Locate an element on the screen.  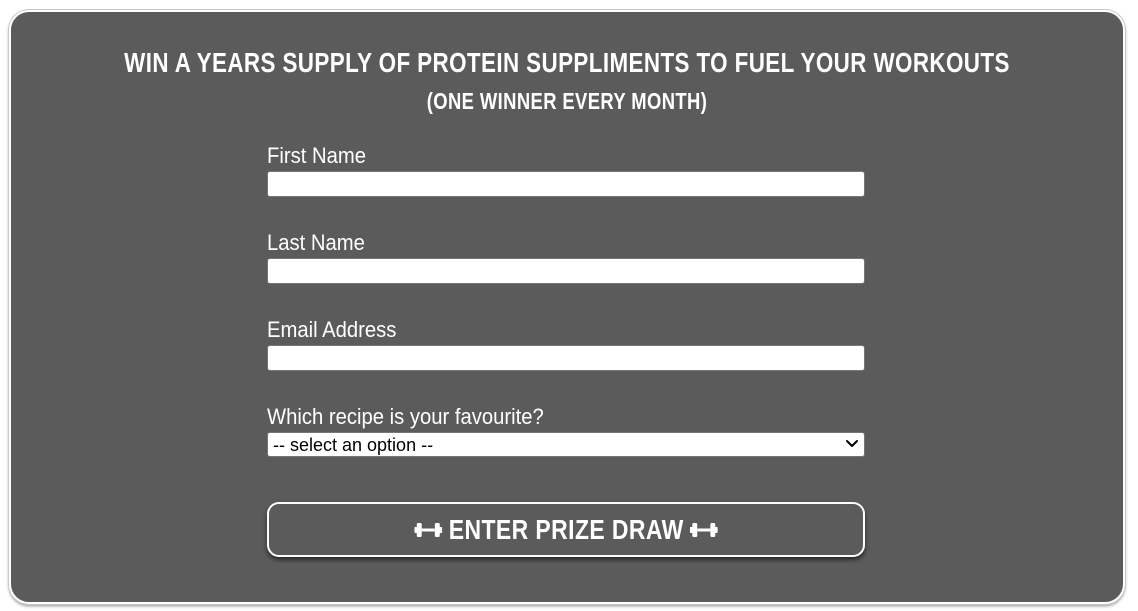
enter-prize-draw-button: ENTER PRIZE DRAW is located at coordinates (566, 529).